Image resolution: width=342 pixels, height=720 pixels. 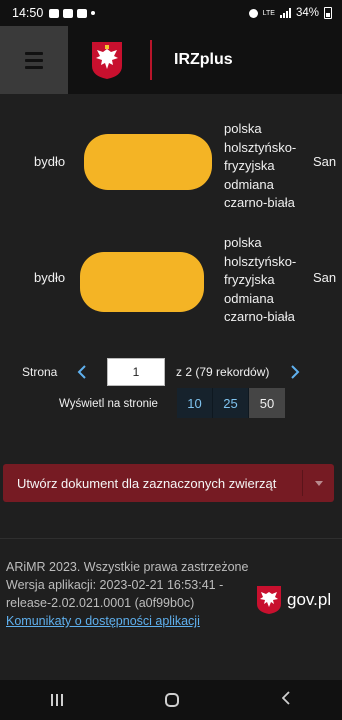 What do you see at coordinates (223, 372) in the screenshot?
I see `page-summary: z 2 (79 rekordów)` at bounding box center [223, 372].